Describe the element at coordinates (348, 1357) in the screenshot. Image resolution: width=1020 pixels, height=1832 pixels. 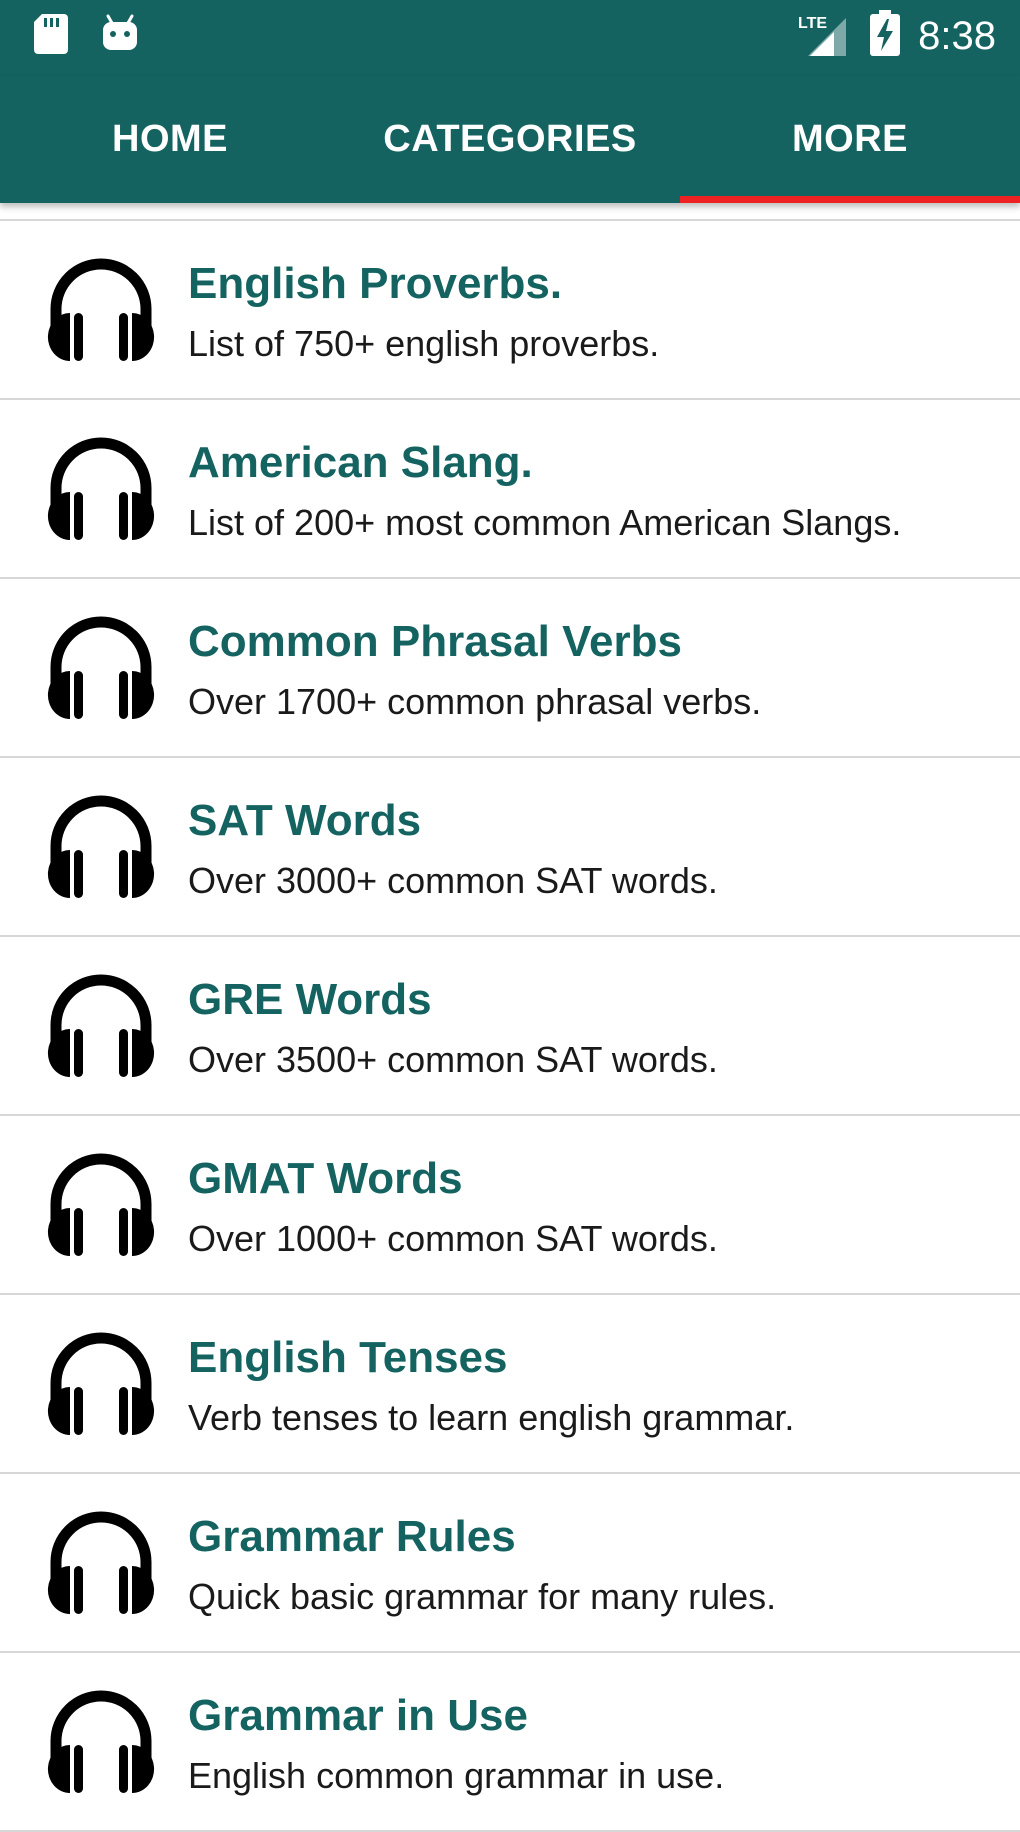
I see `item-title: English Tenses` at that location.